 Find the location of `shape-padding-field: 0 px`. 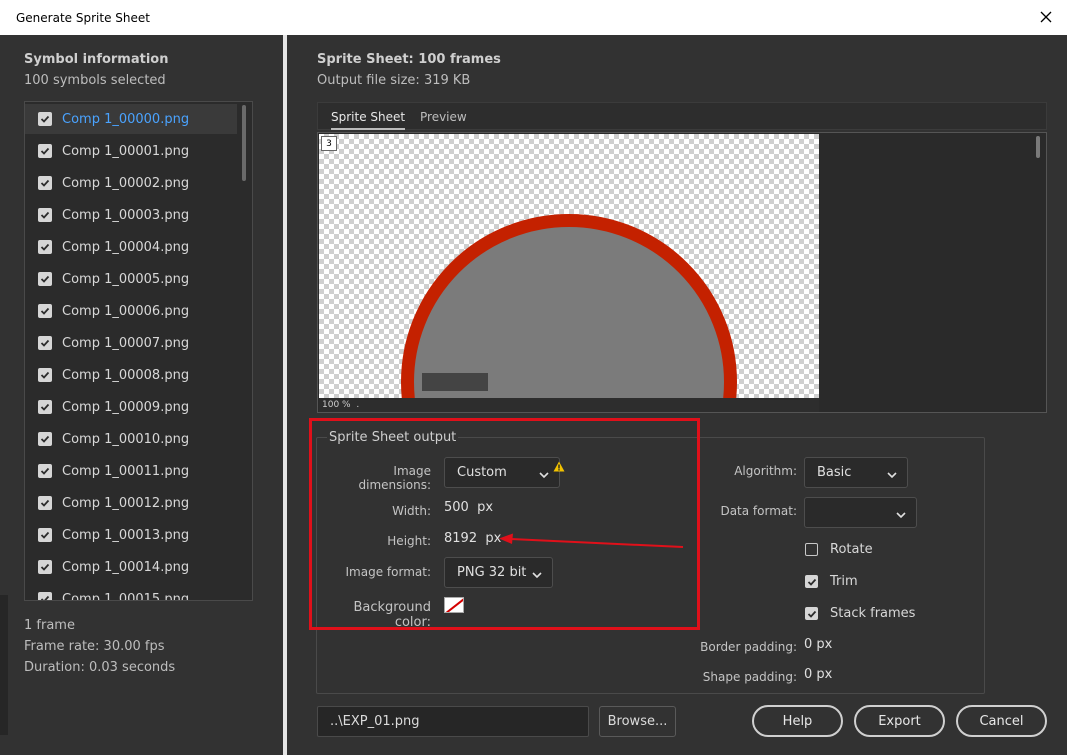

shape-padding-field: 0 px is located at coordinates (818, 674).